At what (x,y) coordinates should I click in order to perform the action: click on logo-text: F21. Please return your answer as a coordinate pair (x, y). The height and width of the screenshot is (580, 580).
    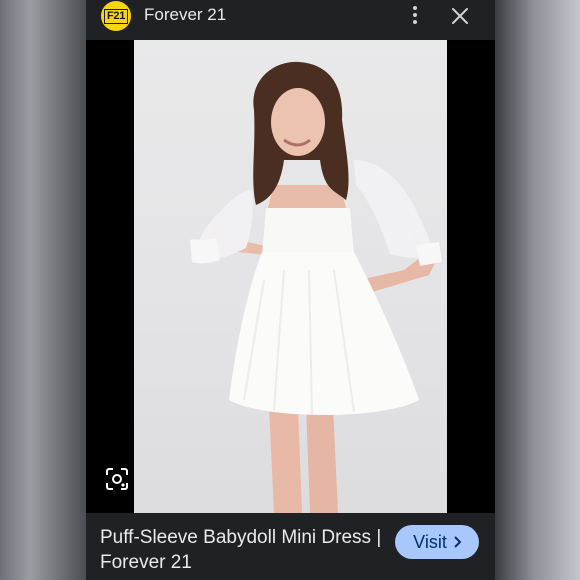
    Looking at the image, I should click on (116, 16).